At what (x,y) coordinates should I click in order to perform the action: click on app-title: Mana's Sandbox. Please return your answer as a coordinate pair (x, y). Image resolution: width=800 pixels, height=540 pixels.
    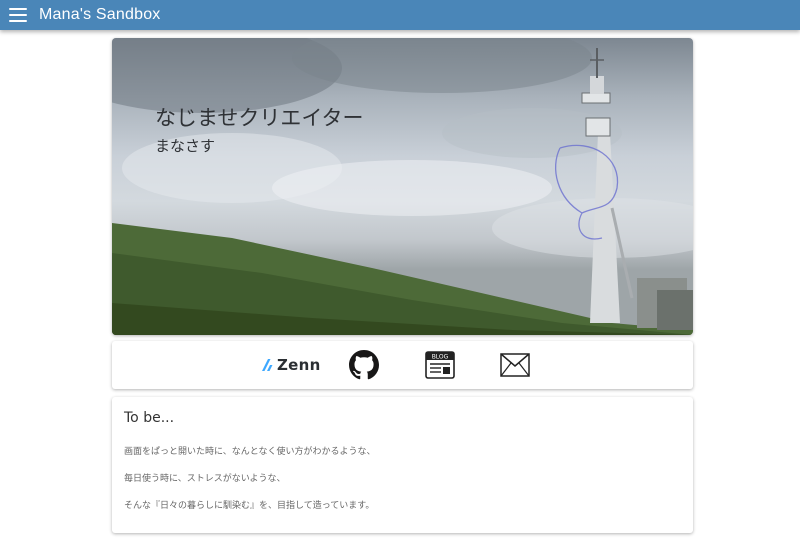
    Looking at the image, I should click on (100, 14).